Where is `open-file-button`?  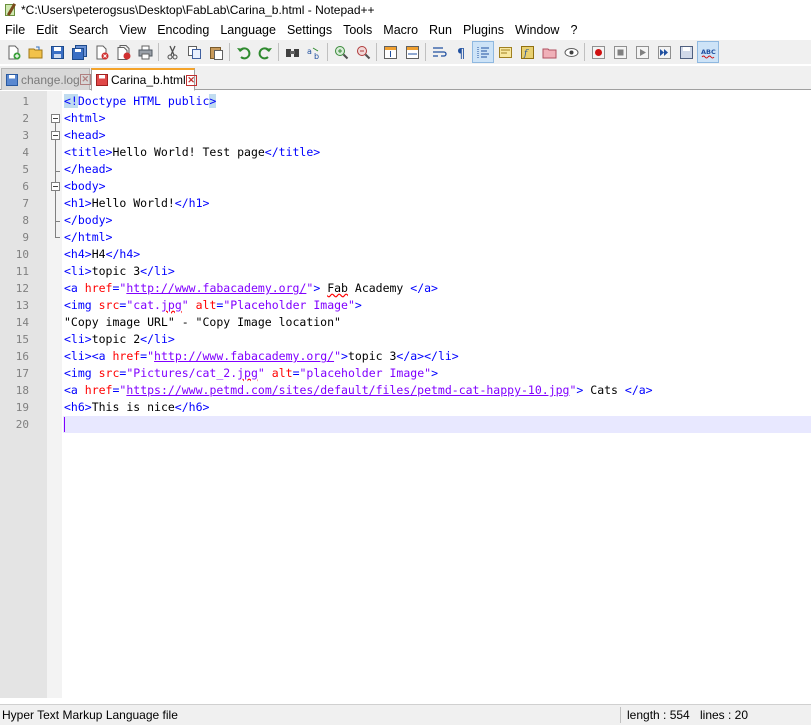
open-file-button is located at coordinates (35, 52).